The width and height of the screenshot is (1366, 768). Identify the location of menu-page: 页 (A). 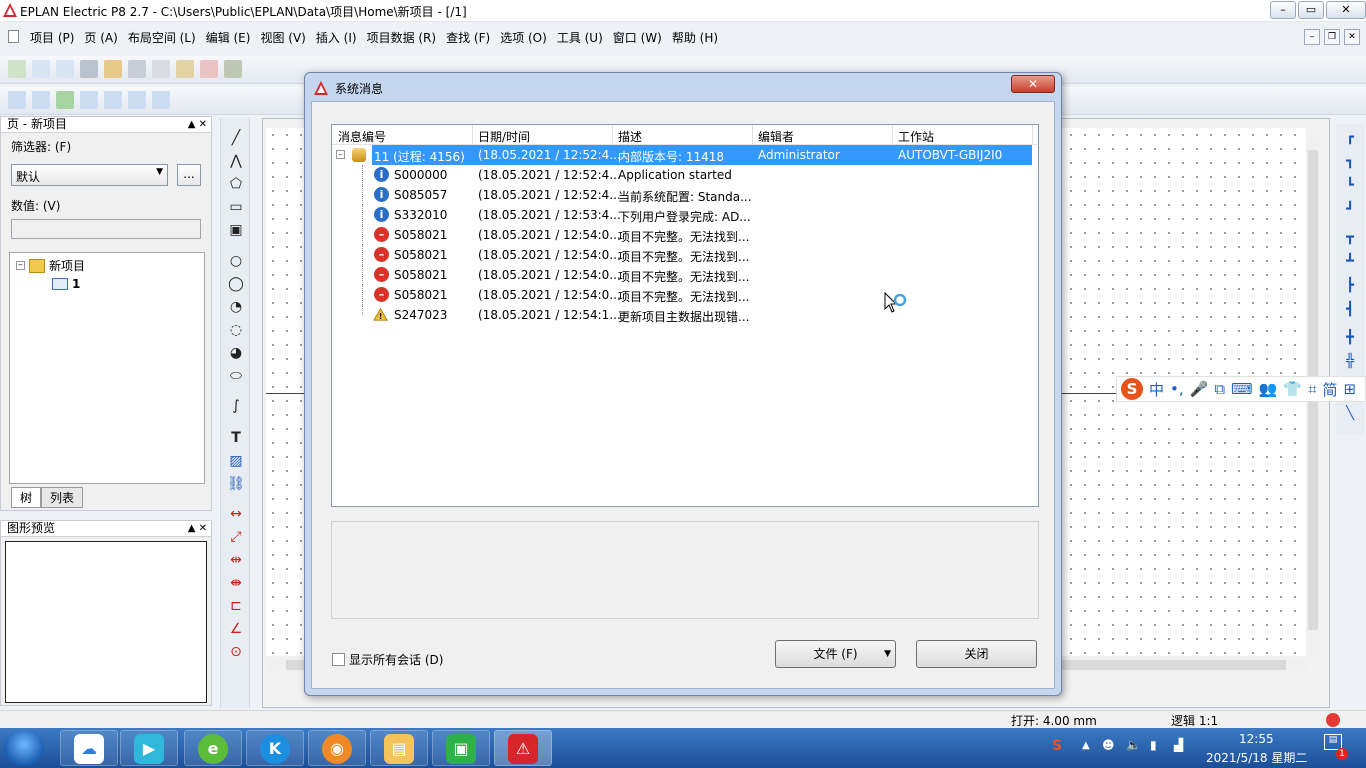
(100, 37).